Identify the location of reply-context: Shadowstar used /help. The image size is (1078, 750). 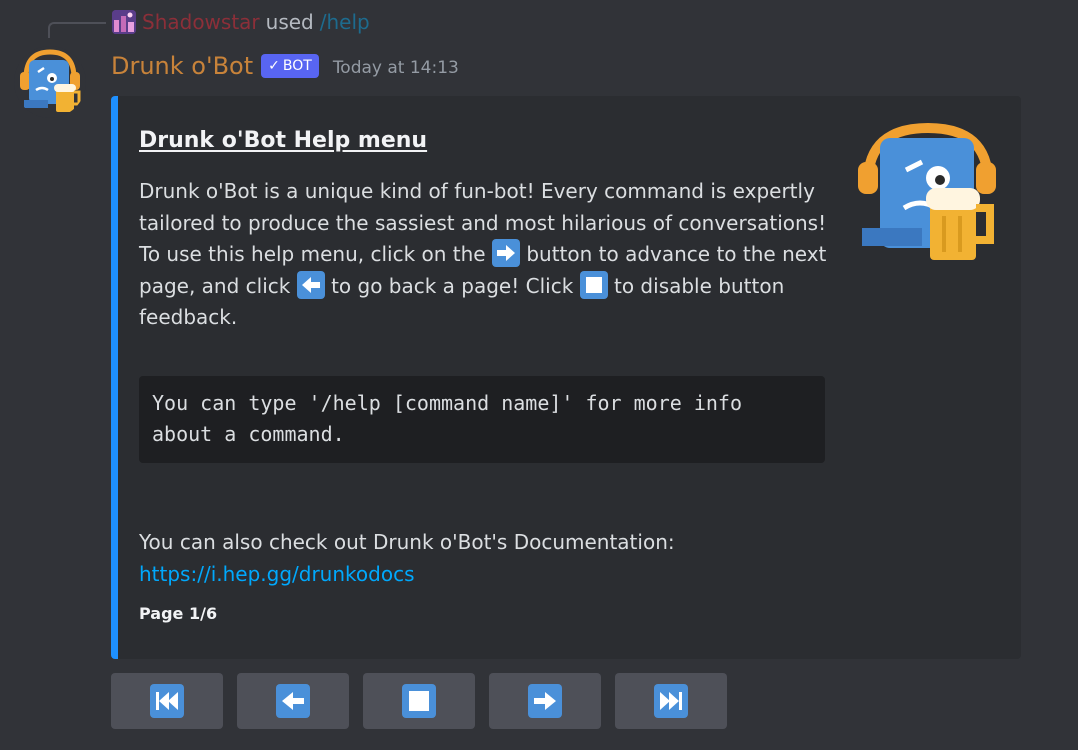
(241, 22).